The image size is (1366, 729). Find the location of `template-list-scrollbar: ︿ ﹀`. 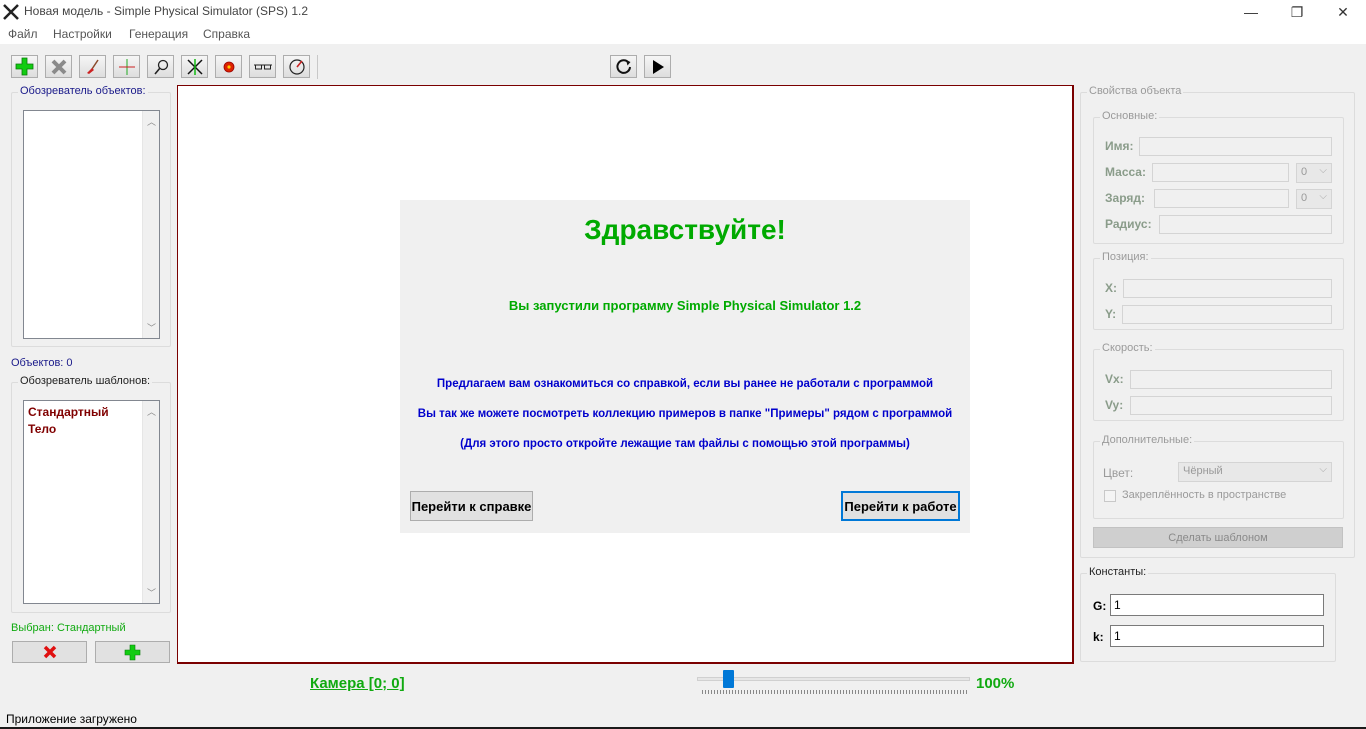

template-list-scrollbar: ︿ ﹀ is located at coordinates (150, 502).